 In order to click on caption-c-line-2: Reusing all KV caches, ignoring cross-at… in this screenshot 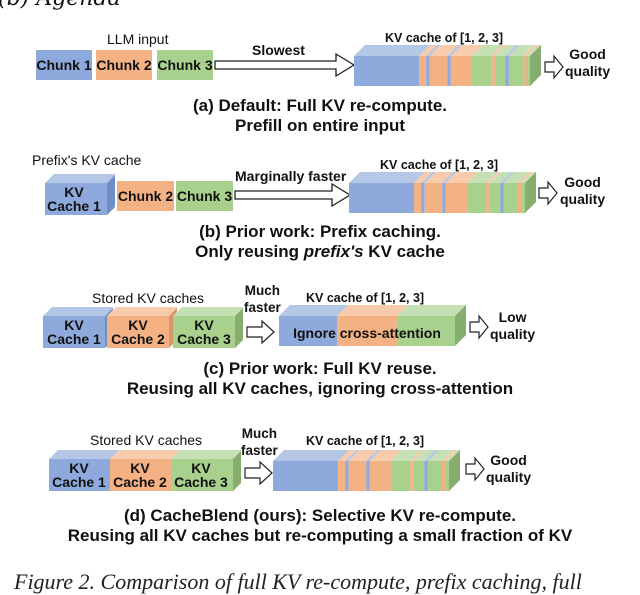, I will do `click(320, 388)`.